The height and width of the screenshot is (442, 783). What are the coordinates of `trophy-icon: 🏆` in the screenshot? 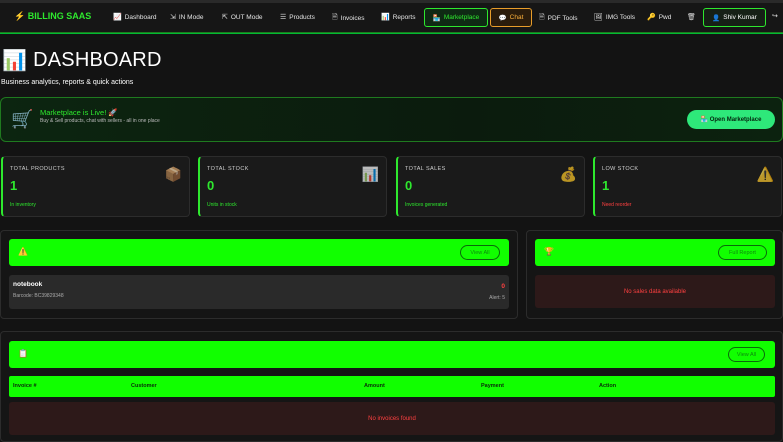 It's located at (549, 251).